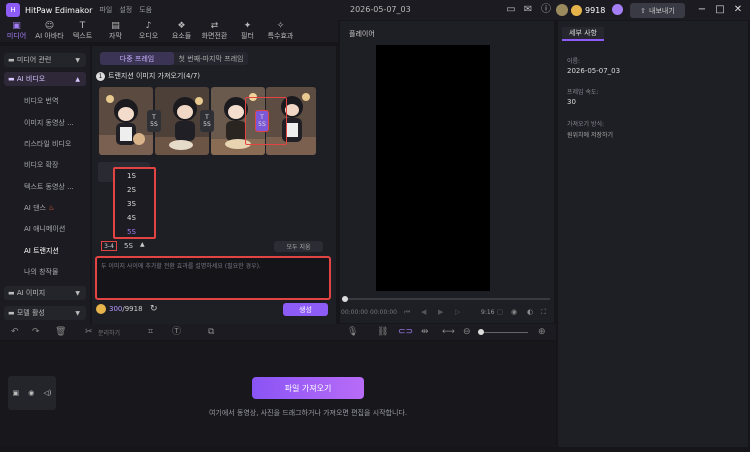 Image resolution: width=750 pixels, height=452 pixels. Describe the element at coordinates (15, 332) in the screenshot. I see `undo-icon: ↶` at that location.